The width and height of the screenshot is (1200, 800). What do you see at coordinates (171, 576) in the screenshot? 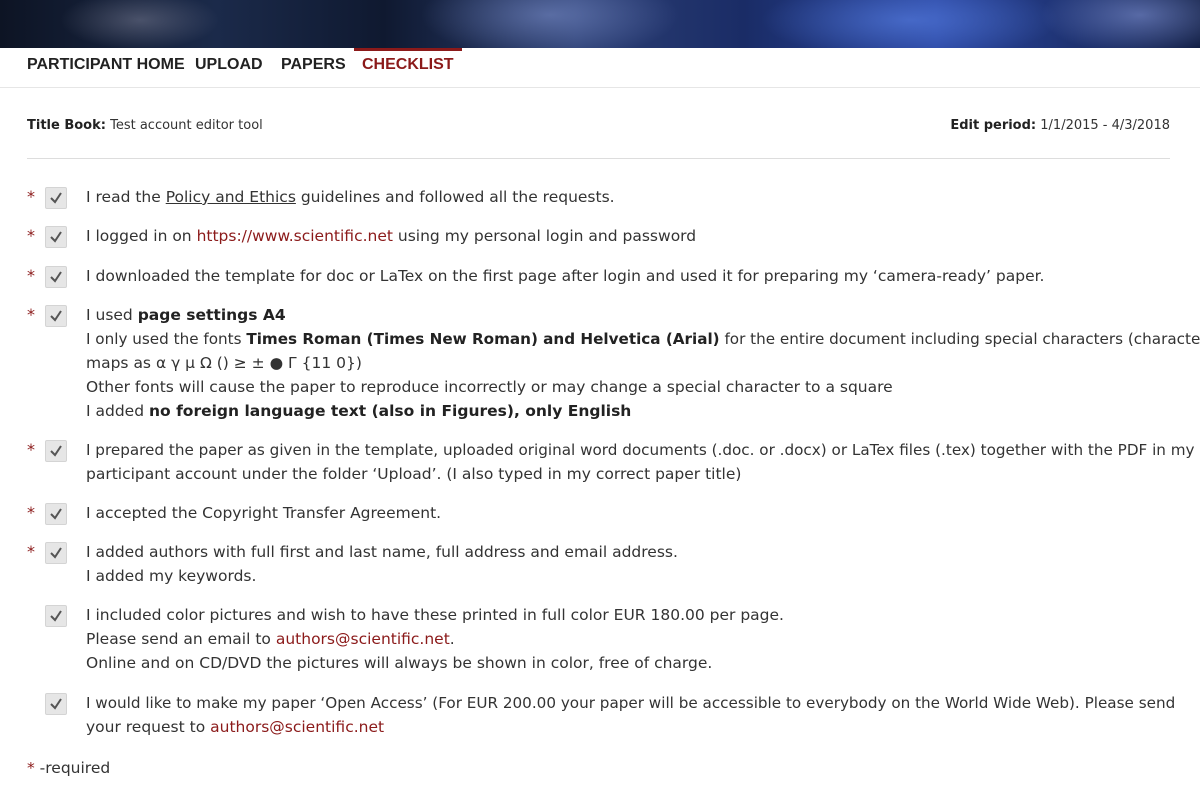
I see `text-line: I added my keywords.` at bounding box center [171, 576].